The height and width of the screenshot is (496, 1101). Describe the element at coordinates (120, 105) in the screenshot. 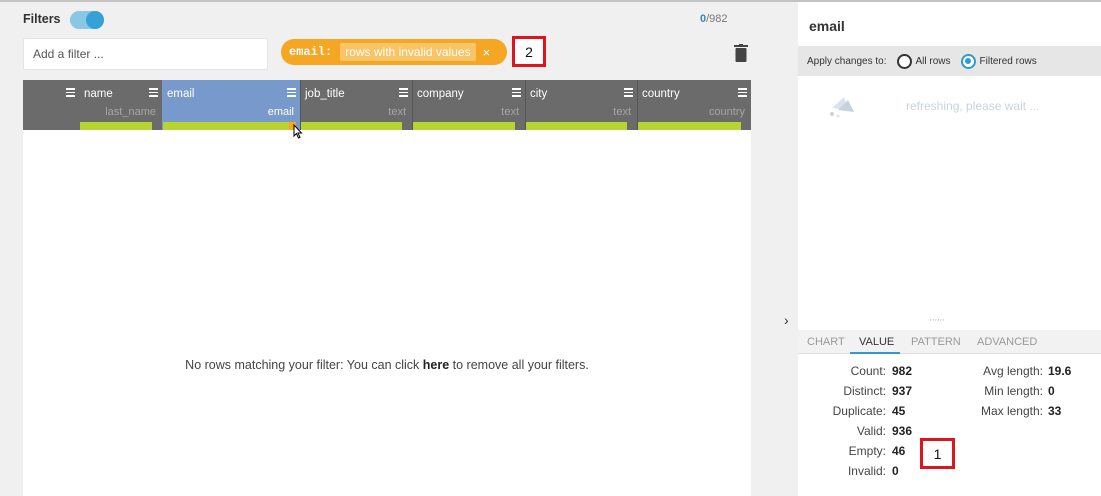

I see `column-header-name: name last_name` at that location.